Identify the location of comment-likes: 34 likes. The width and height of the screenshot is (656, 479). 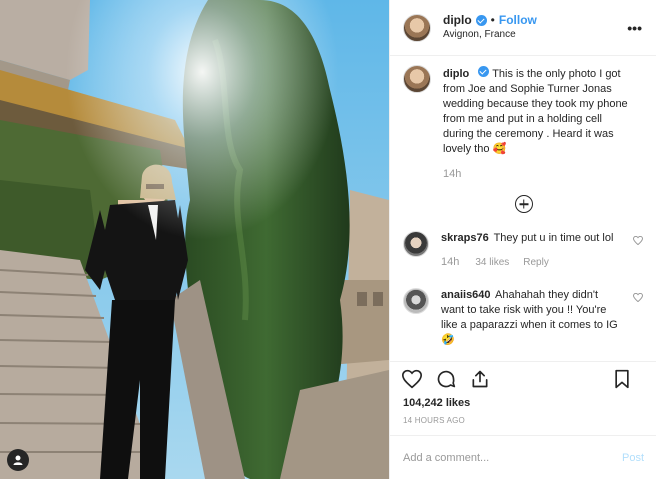
(492, 262).